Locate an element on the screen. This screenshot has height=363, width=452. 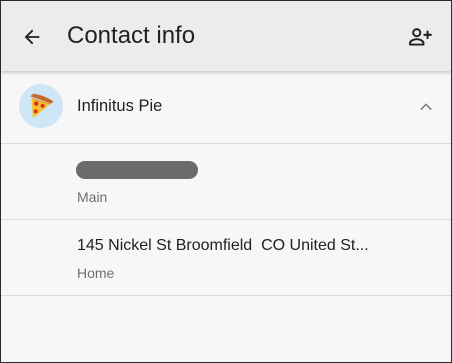
chevron-up-icon is located at coordinates (426, 107).